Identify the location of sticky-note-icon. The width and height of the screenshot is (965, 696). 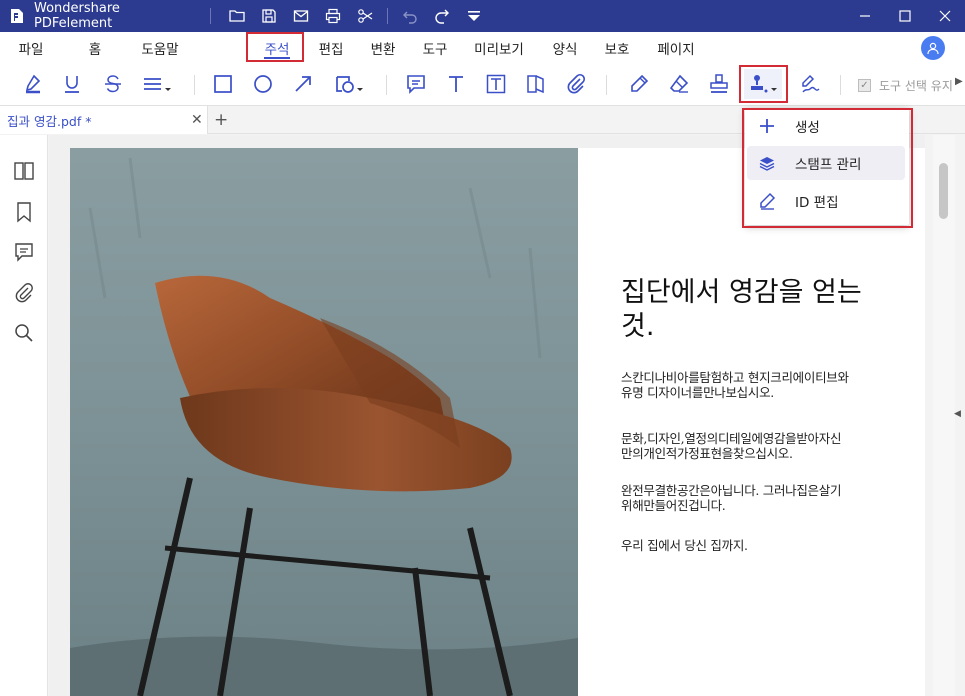
(416, 84).